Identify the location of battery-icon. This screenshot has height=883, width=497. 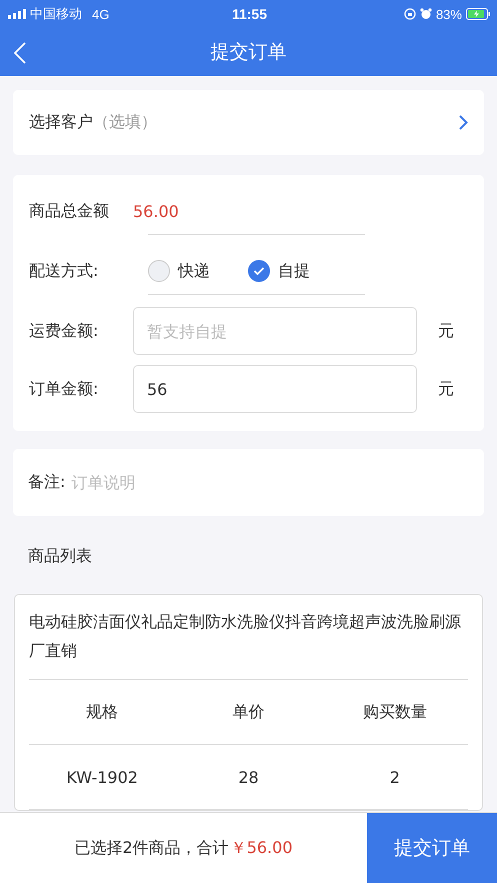
(478, 14).